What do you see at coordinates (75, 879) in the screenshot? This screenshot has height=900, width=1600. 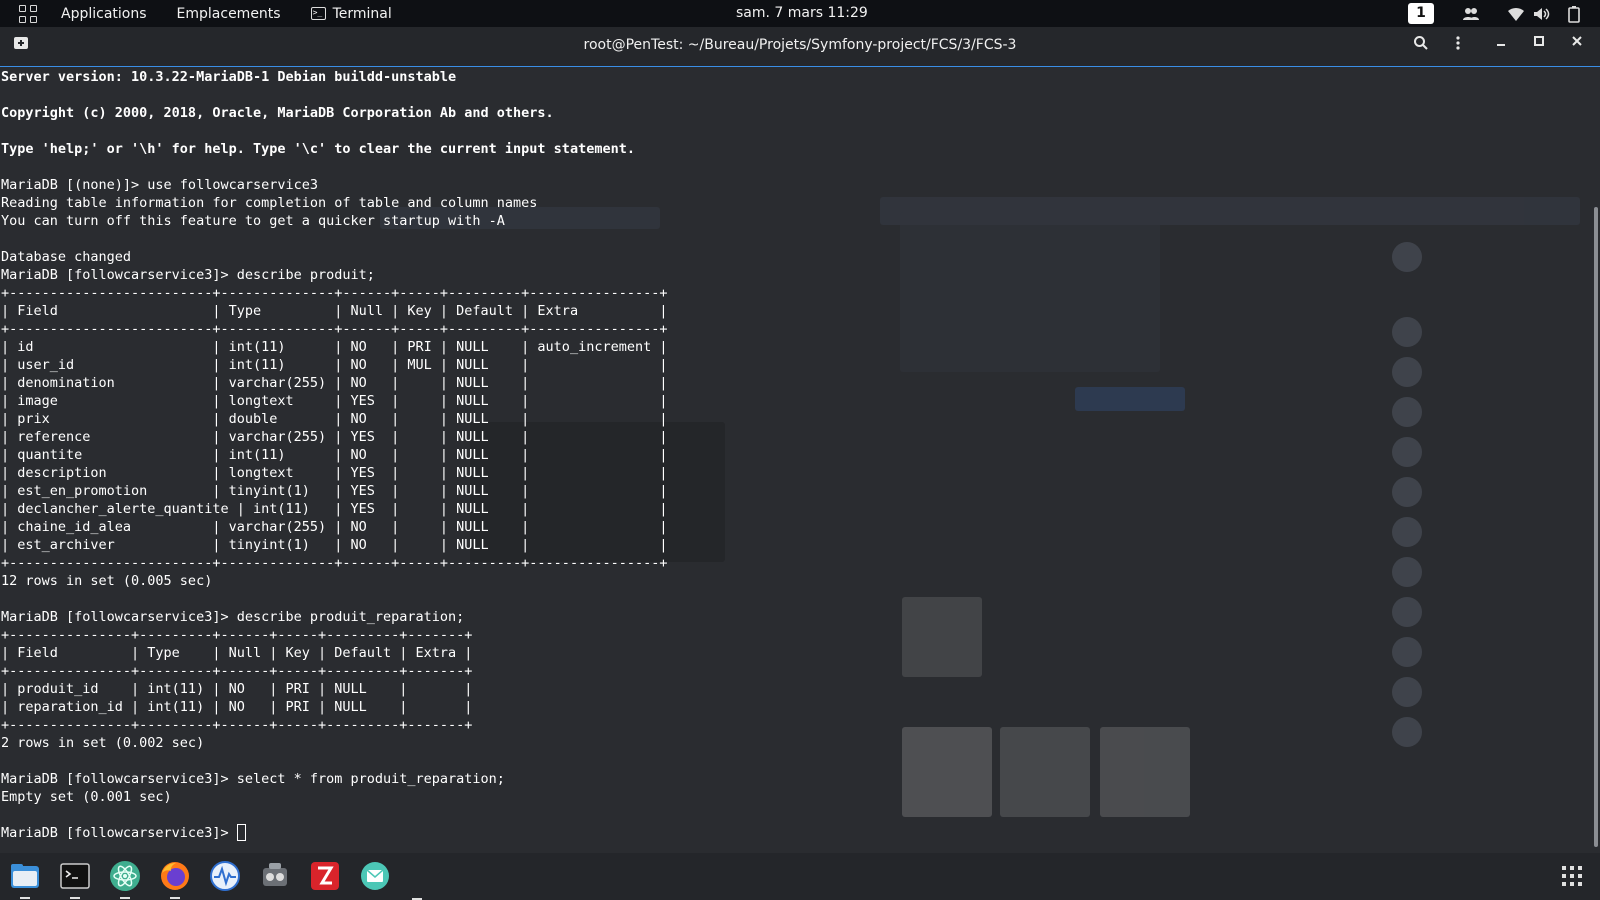 I see `terminal-app-icon` at bounding box center [75, 879].